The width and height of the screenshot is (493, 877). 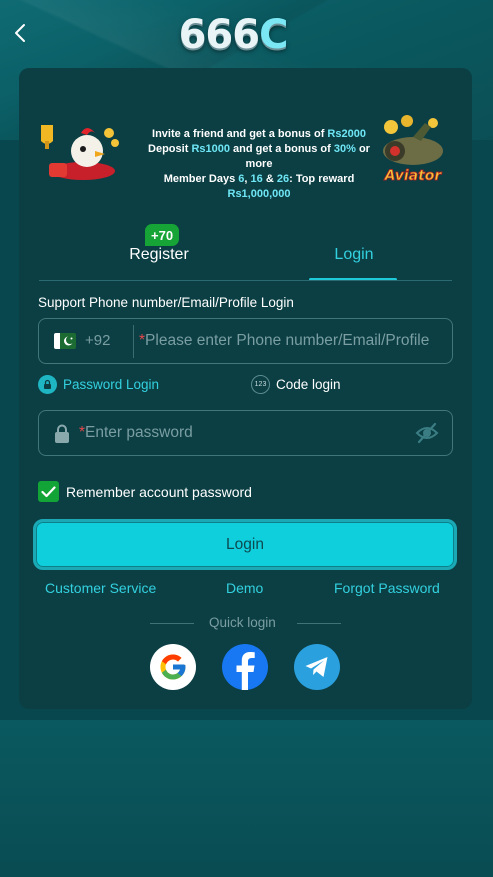 I want to click on remember-checkbox, so click(x=48, y=491).